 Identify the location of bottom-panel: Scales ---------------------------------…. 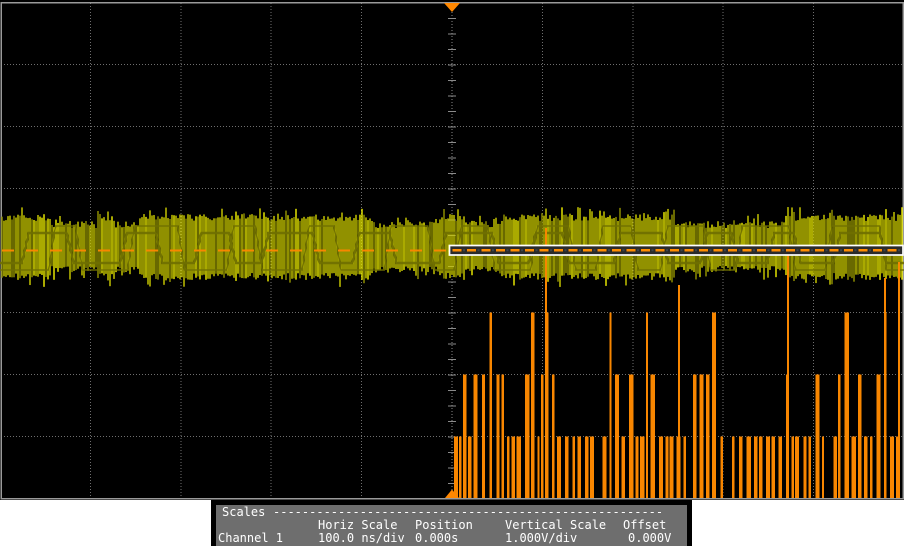
(452, 523).